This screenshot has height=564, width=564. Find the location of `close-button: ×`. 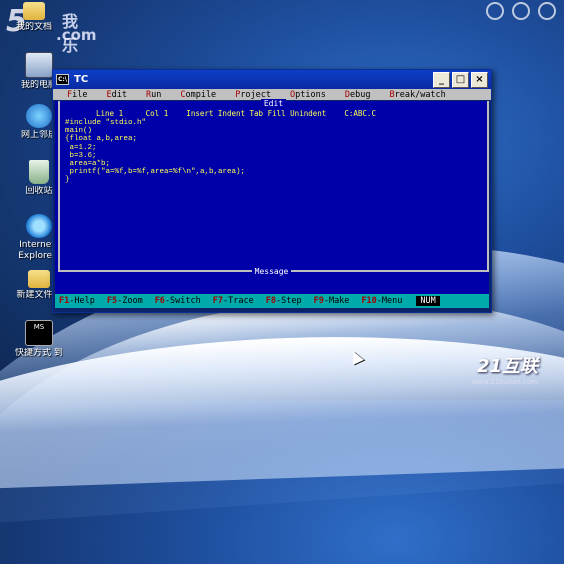

close-button: × is located at coordinates (479, 79).